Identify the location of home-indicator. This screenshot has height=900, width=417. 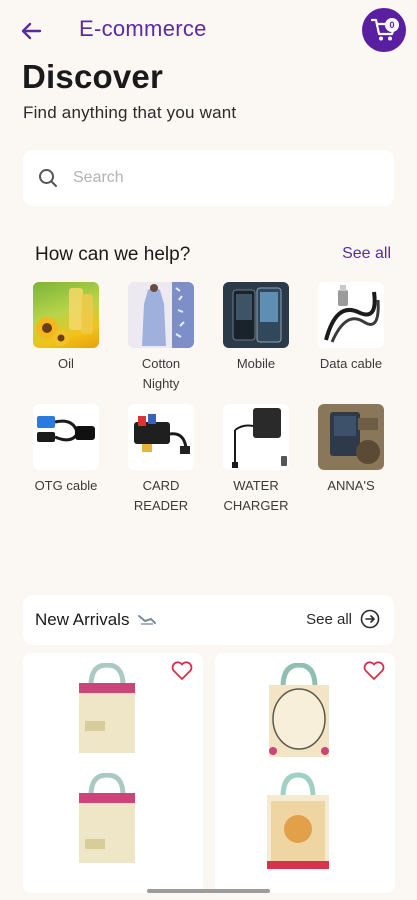
(208, 891).